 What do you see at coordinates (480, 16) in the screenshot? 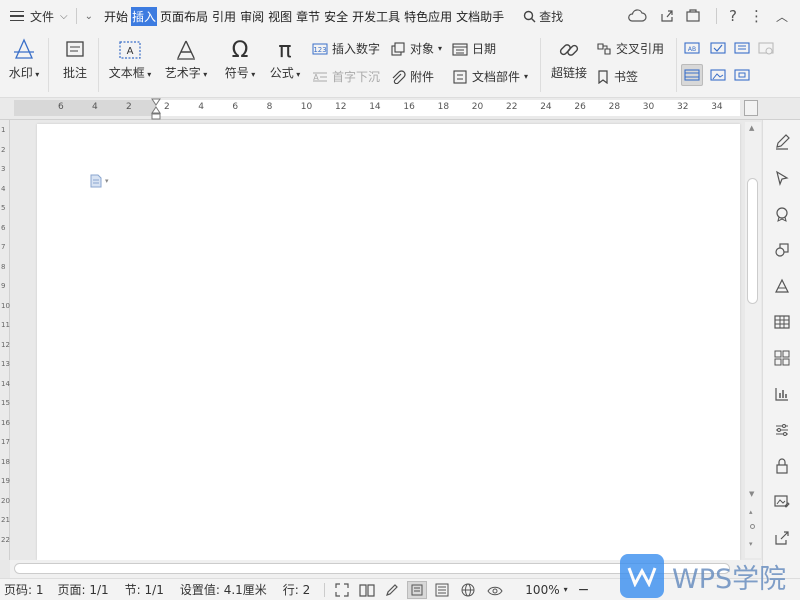
I see `tab-doc-assistant: 文档助手` at bounding box center [480, 16].